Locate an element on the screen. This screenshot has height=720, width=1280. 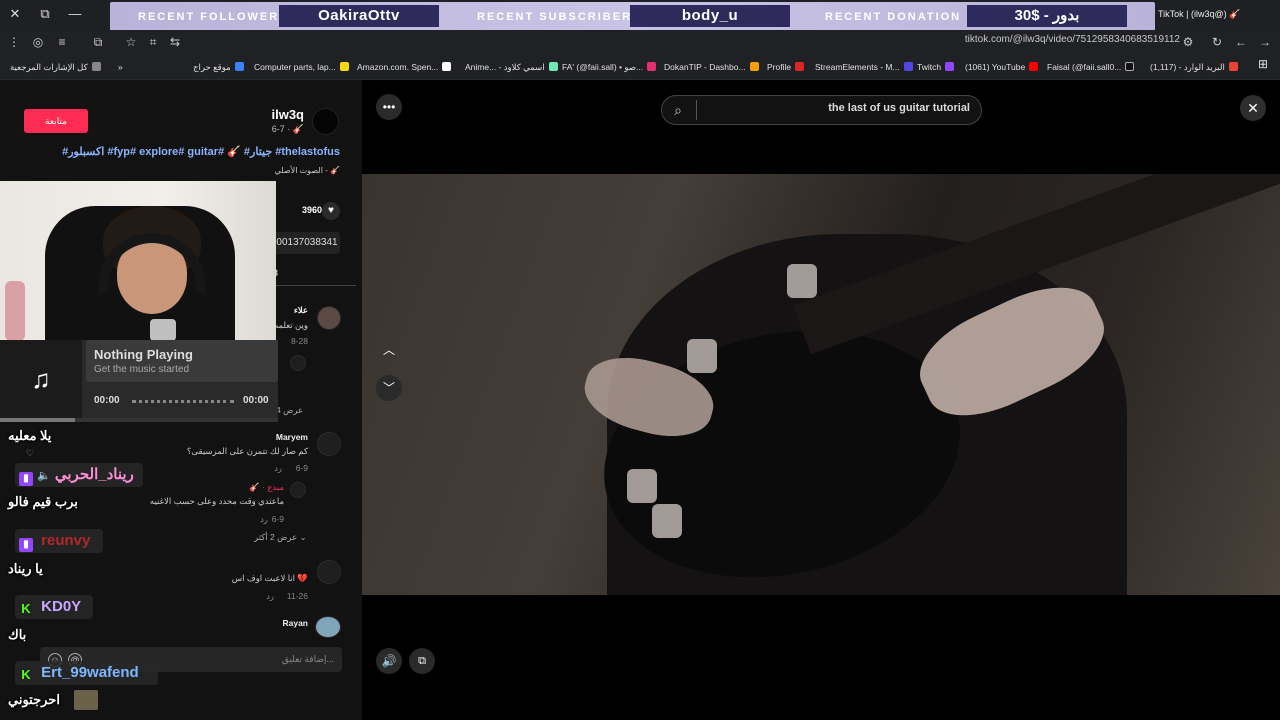
instagram-icon is located at coordinates (652, 66).